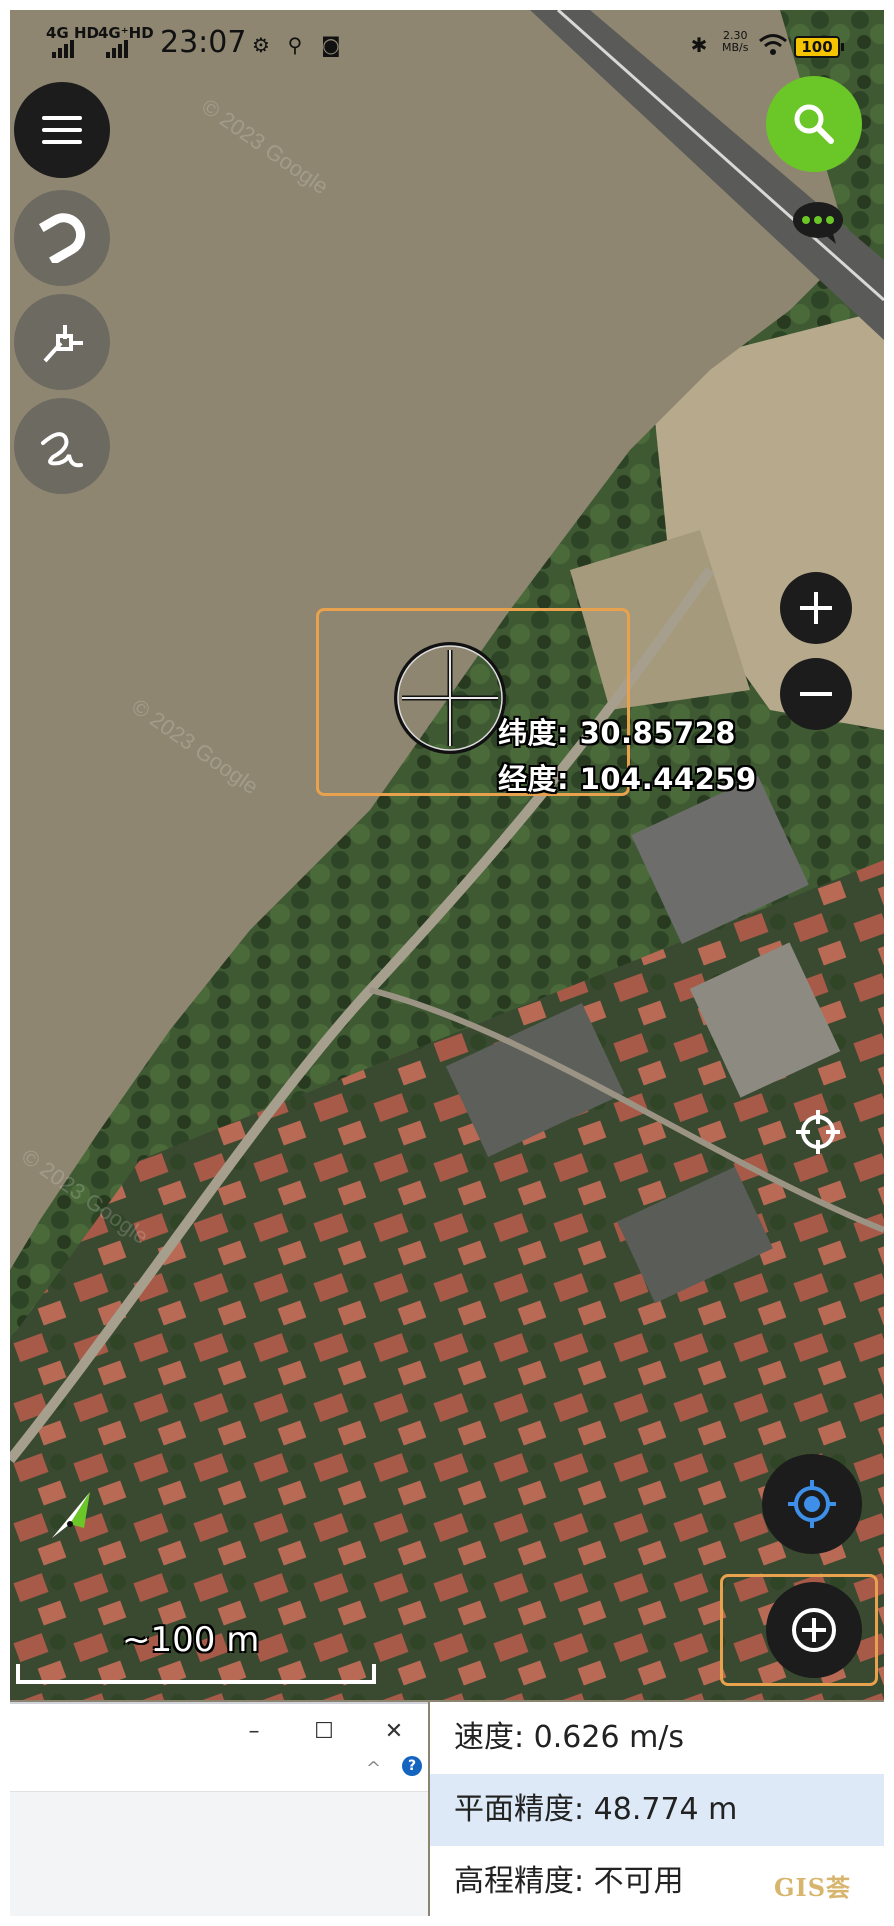  What do you see at coordinates (627, 779) in the screenshot?
I see `longitude-label: 经度: 104.44259` at bounding box center [627, 779].